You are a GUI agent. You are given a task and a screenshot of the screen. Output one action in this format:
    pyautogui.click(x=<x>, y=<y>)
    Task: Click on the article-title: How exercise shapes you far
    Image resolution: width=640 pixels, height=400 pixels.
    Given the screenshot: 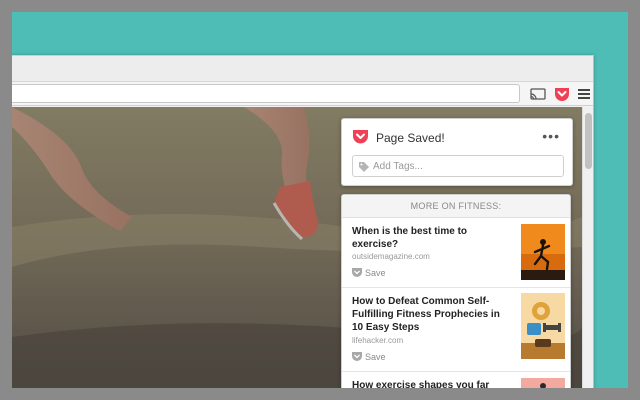 What is the action you would take?
    pyautogui.click(x=432, y=383)
    